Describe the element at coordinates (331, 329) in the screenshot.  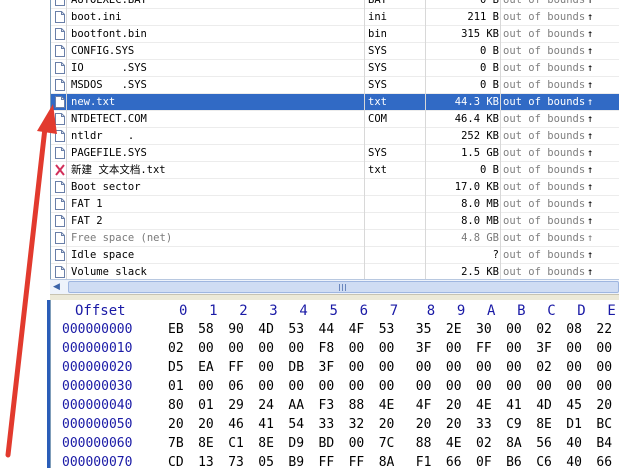
I see `hex-byte: 44` at that location.